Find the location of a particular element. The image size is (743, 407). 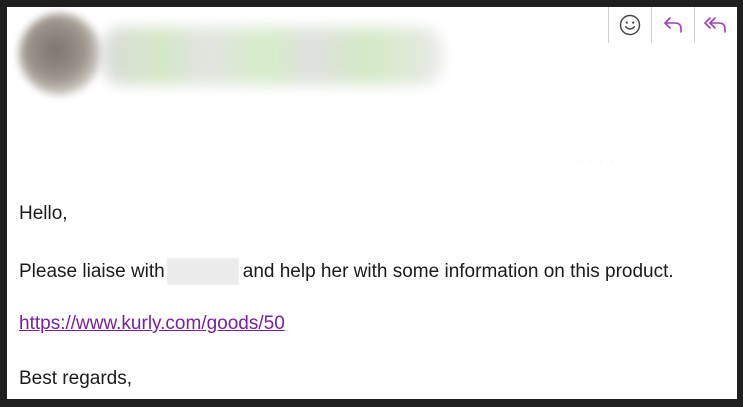

greeting-text: Hello, is located at coordinates (43, 213).